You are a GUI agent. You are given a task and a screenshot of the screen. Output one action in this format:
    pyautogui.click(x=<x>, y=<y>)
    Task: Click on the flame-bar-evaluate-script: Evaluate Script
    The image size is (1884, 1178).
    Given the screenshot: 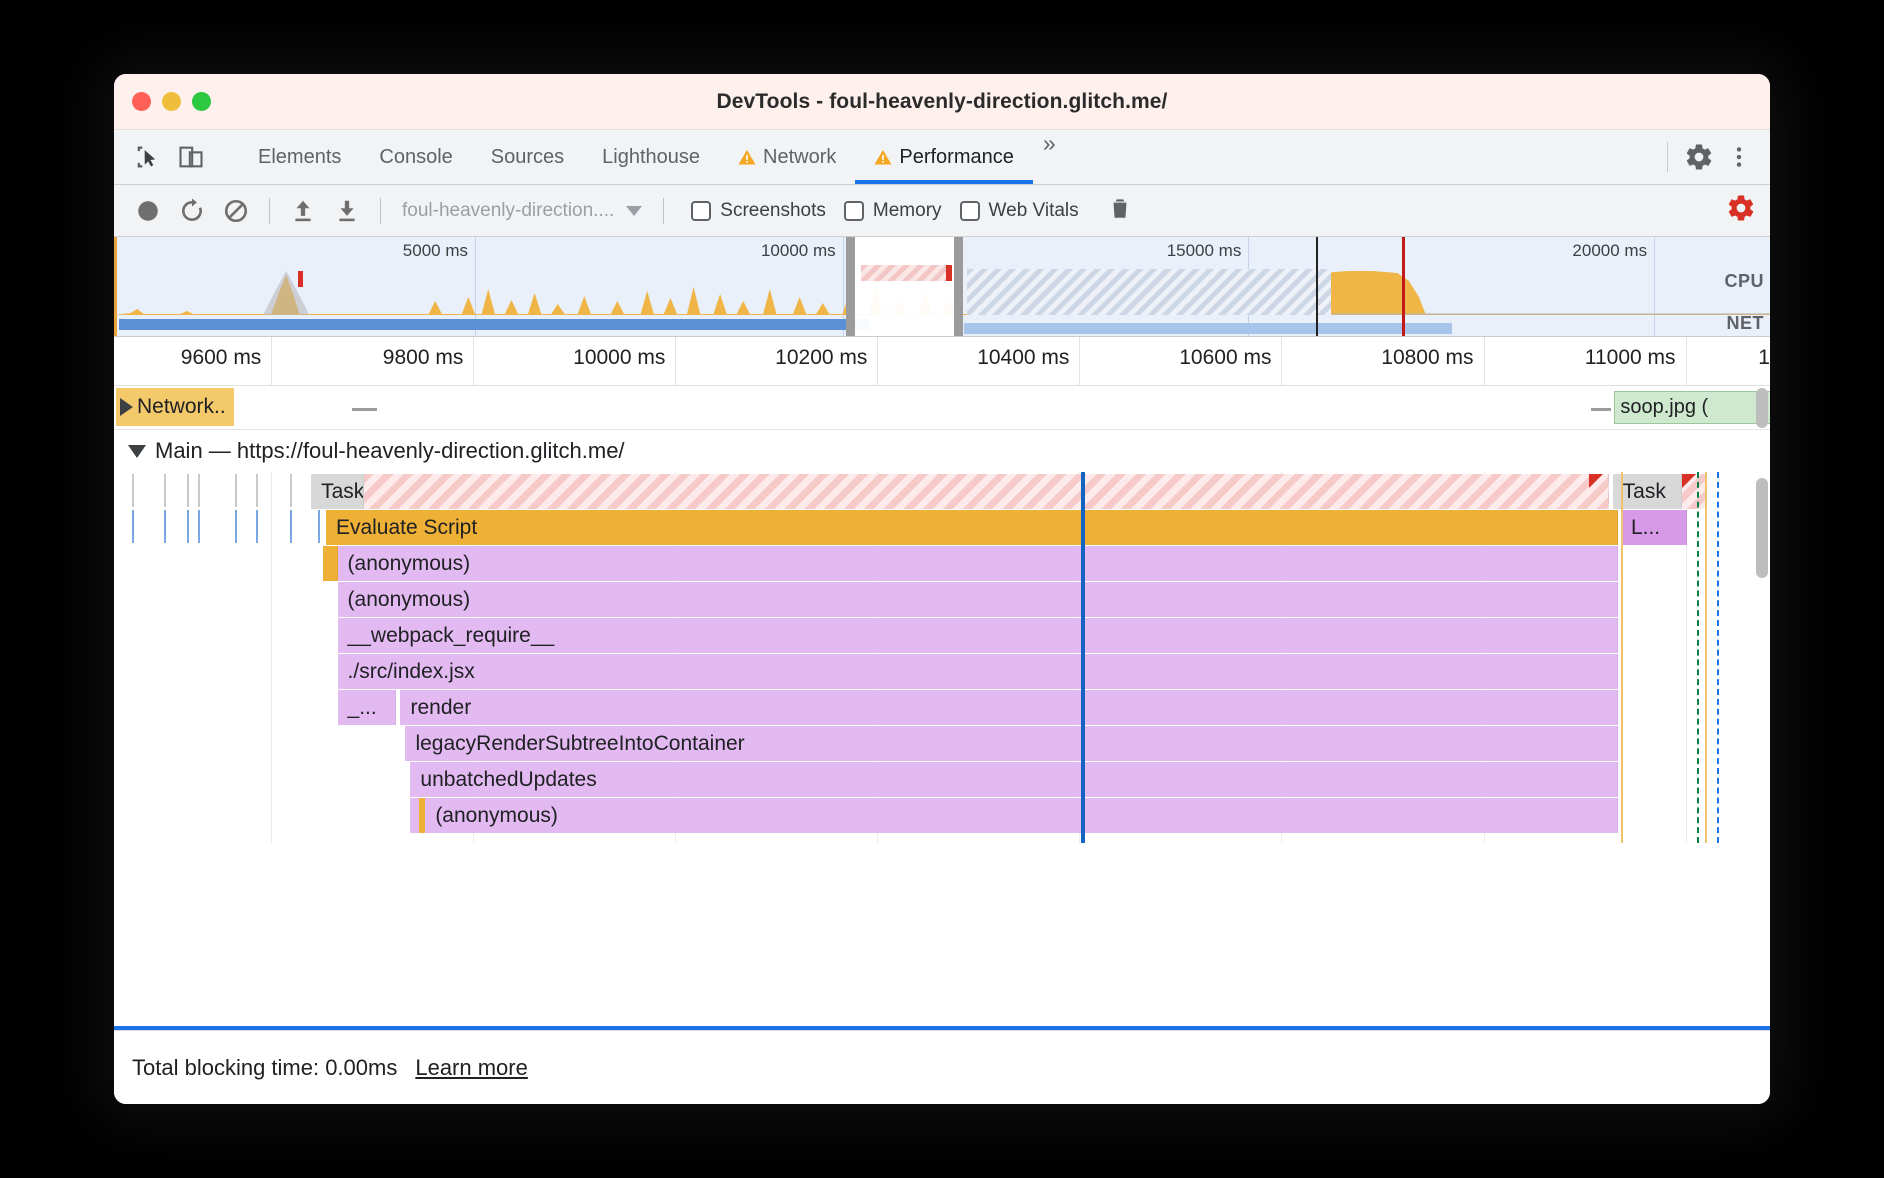 What is the action you would take?
    pyautogui.click(x=971, y=527)
    